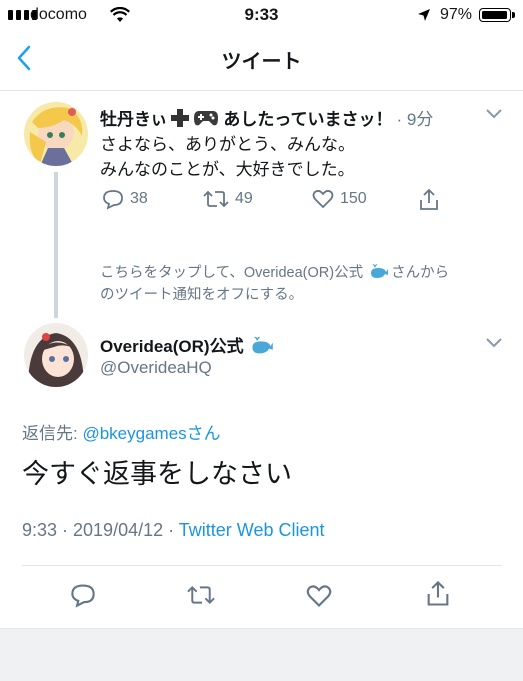 The width and height of the screenshot is (523, 681). I want to click on parent-tweet-actions: 38 49 150, so click(261, 201).